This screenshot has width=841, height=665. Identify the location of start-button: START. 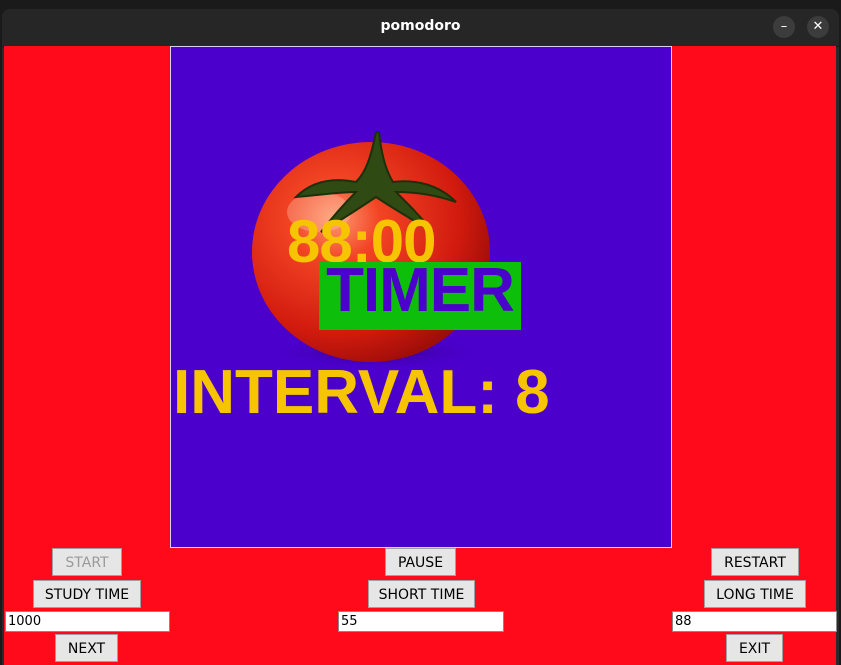
(87, 562).